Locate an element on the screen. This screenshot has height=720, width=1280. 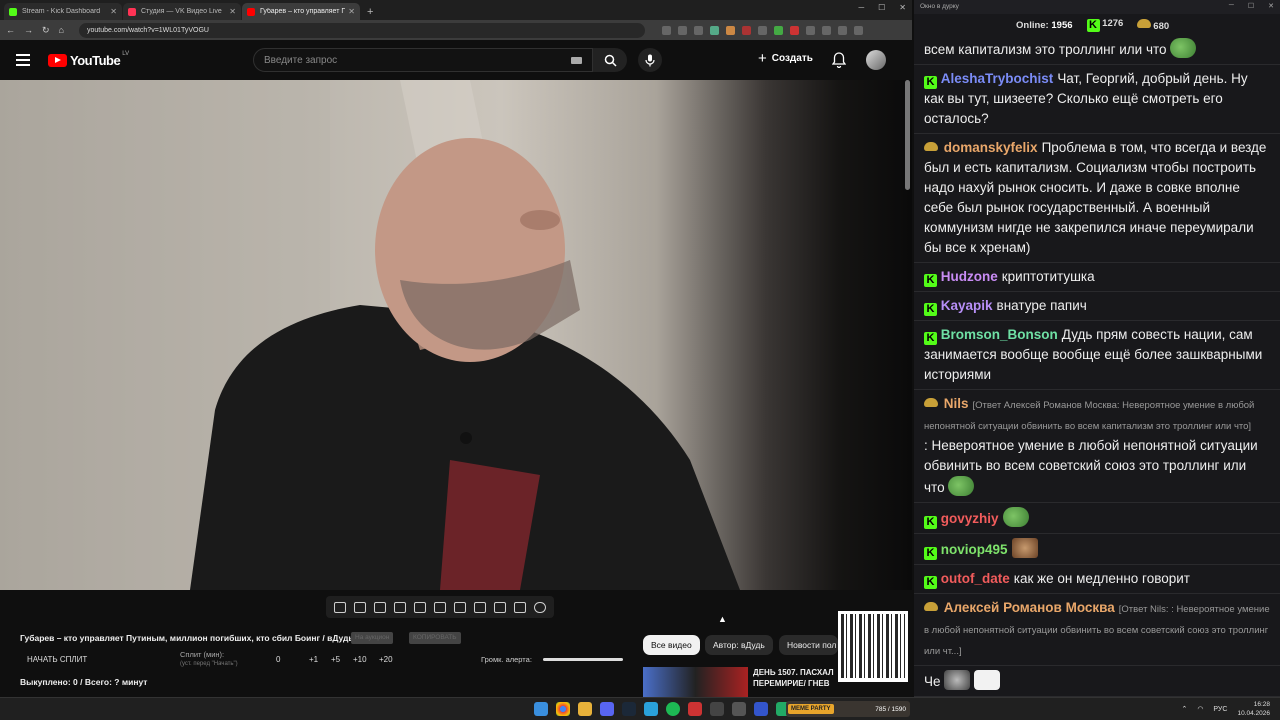
spotify-icon is located at coordinates (673, 709).